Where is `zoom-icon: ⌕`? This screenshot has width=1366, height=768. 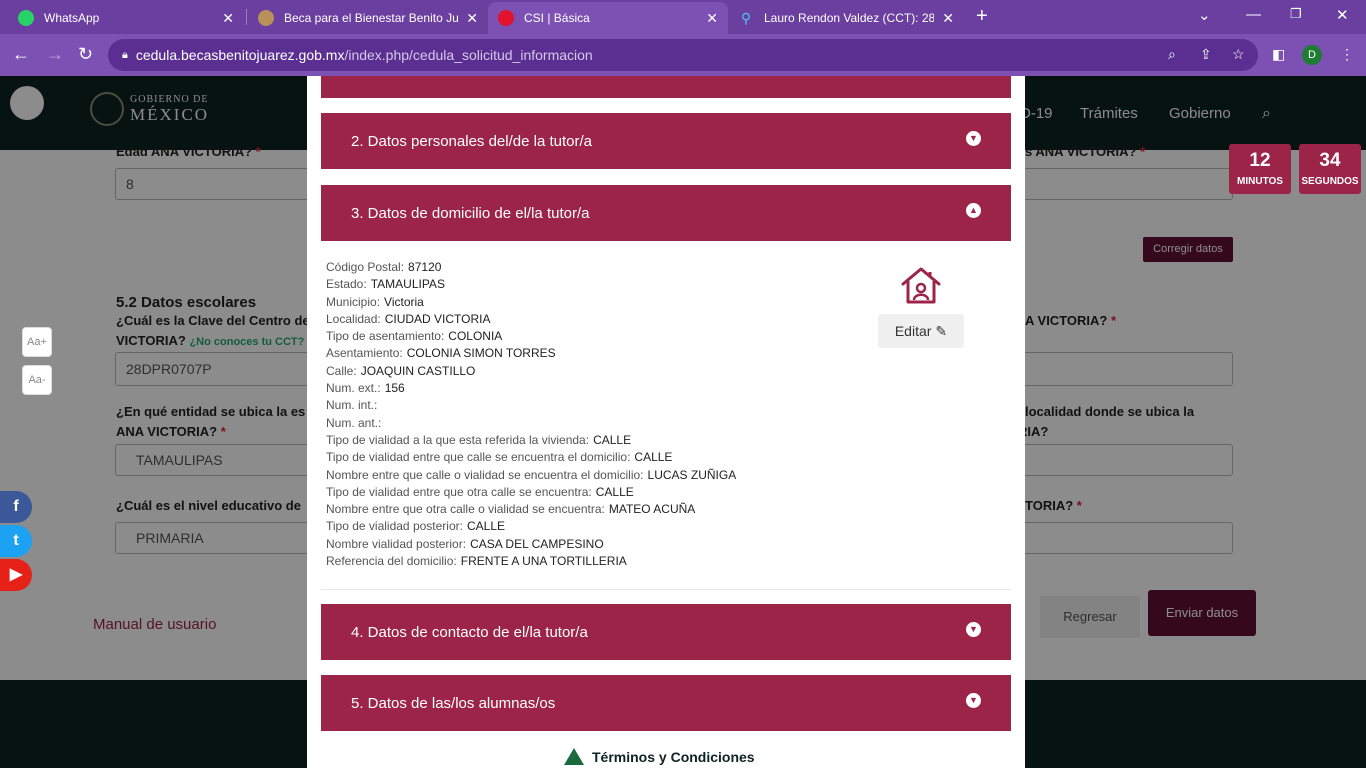 zoom-icon: ⌕ is located at coordinates (1172, 54).